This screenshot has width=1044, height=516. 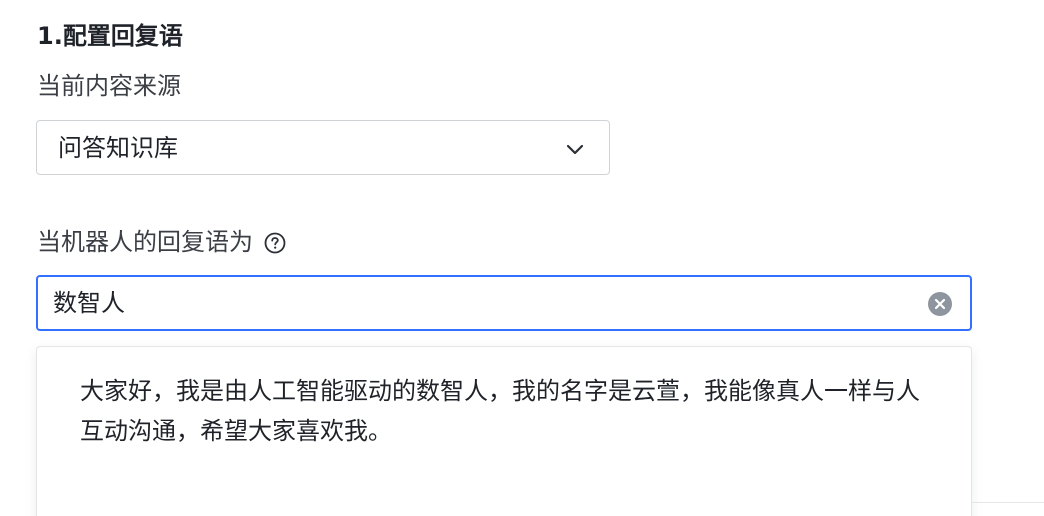 I want to click on clear-icon, so click(x=940, y=304).